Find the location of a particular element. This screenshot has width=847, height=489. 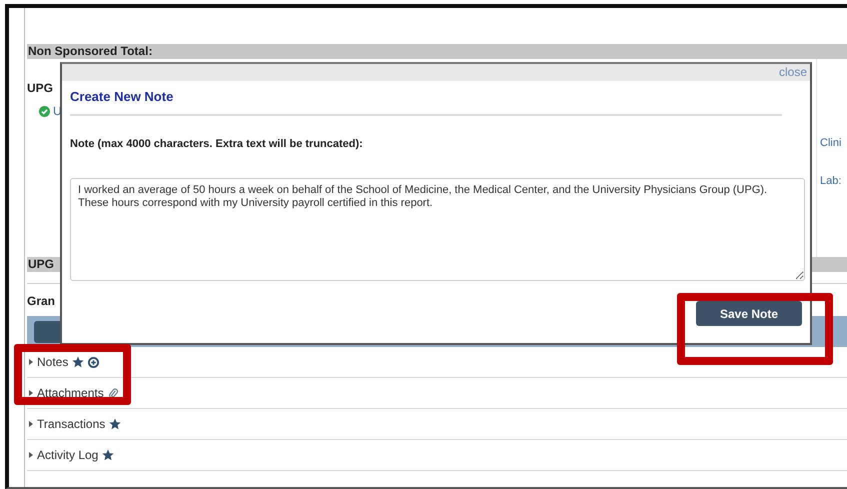

panel-title: Transactions is located at coordinates (71, 424).